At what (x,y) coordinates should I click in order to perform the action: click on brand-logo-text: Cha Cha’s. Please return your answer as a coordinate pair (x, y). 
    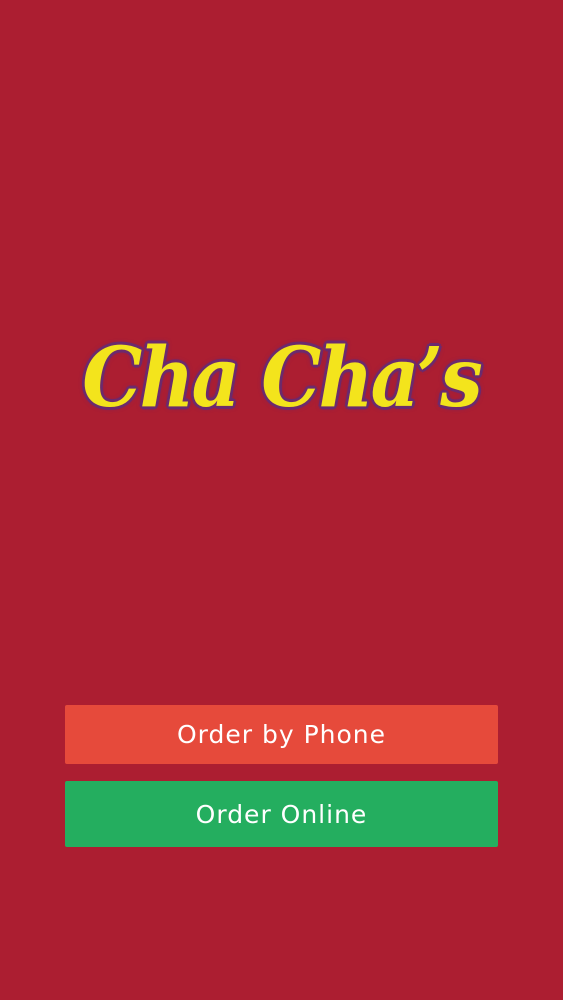
    Looking at the image, I should click on (282, 378).